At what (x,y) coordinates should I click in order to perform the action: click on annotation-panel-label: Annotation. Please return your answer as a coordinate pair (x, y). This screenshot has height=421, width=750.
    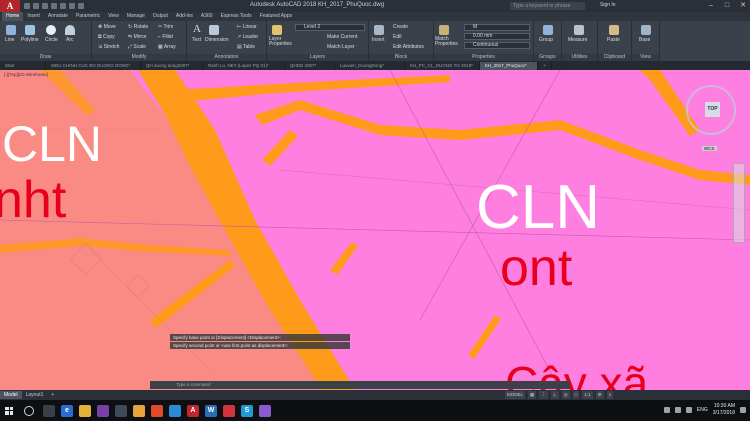
    Looking at the image, I should click on (226, 57).